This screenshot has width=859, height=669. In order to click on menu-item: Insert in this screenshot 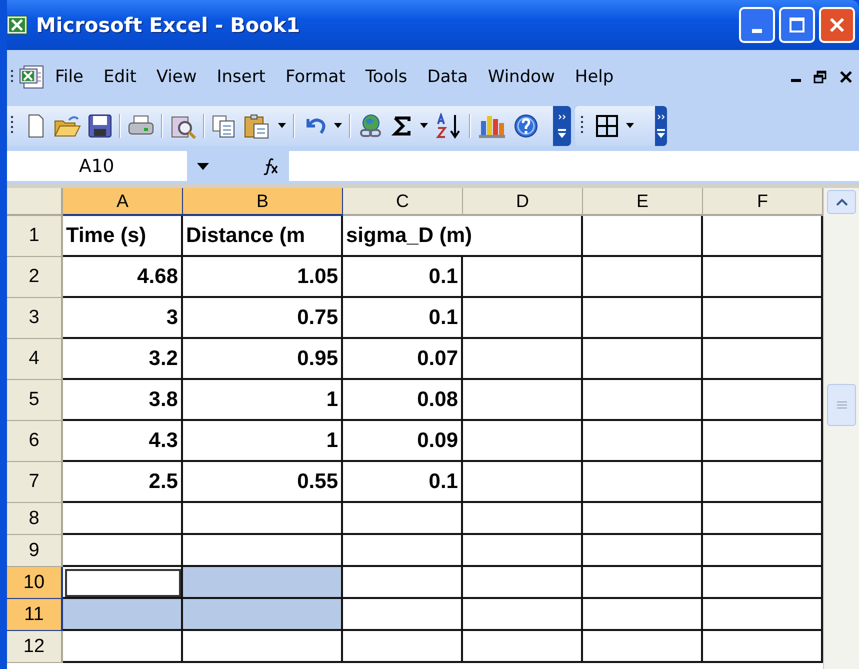, I will do `click(241, 77)`.